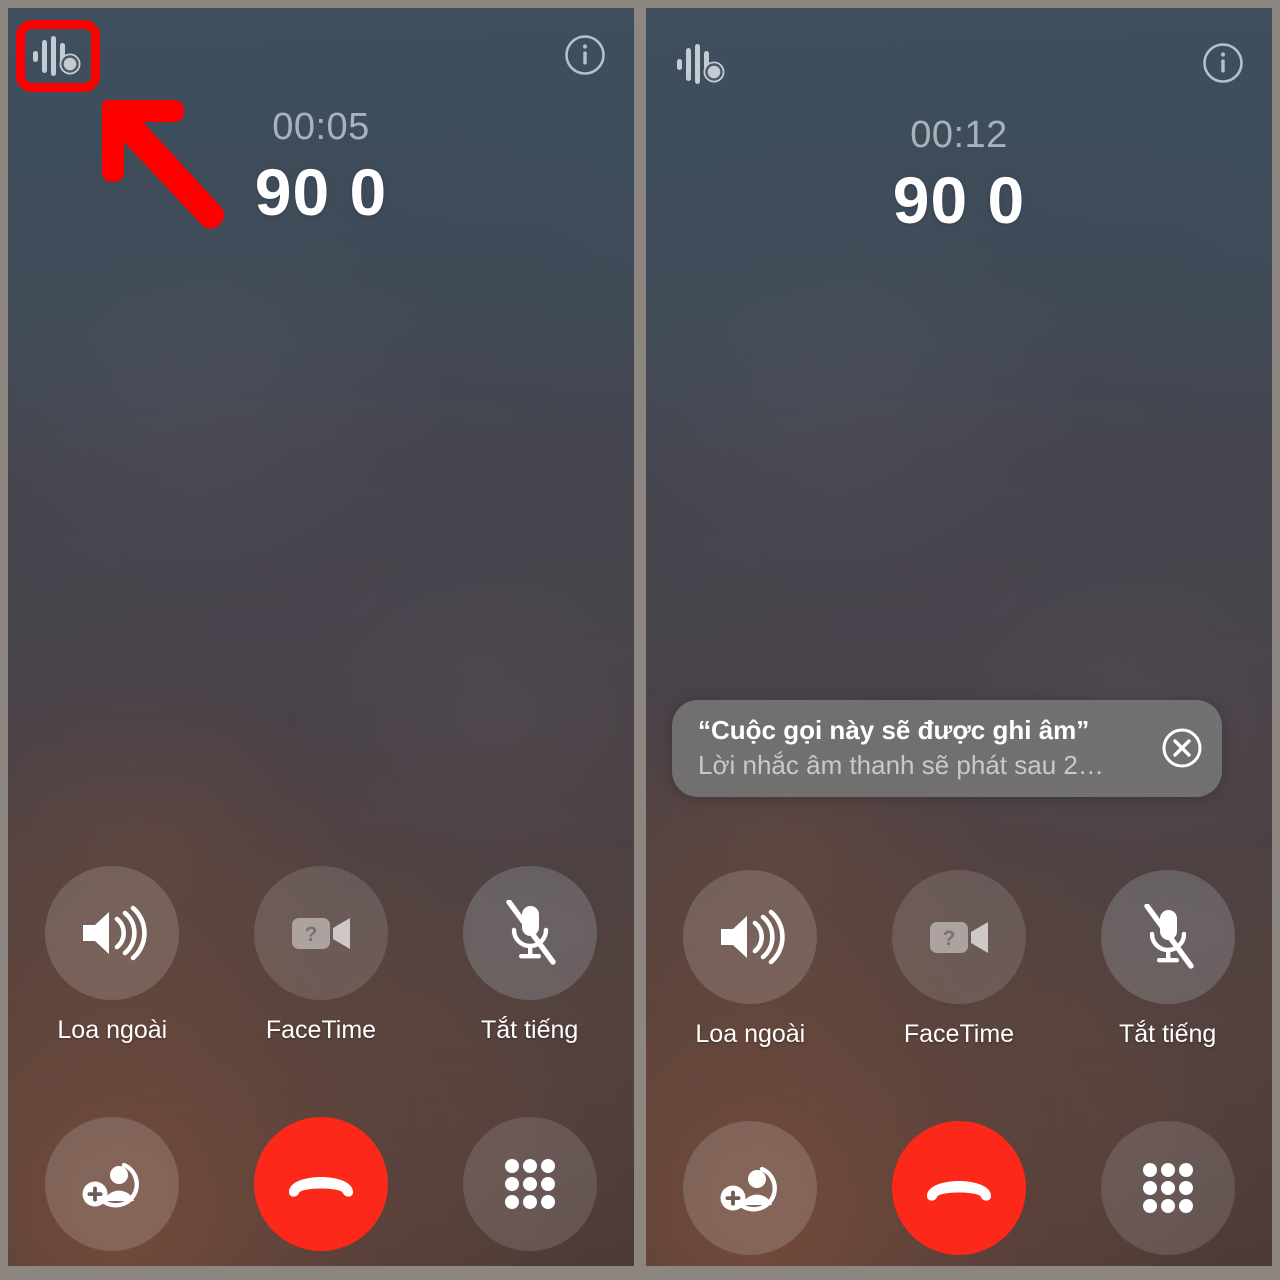 Image resolution: width=1280 pixels, height=1280 pixels. What do you see at coordinates (959, 135) in the screenshot?
I see `call-duration-timer: 00:12` at bounding box center [959, 135].